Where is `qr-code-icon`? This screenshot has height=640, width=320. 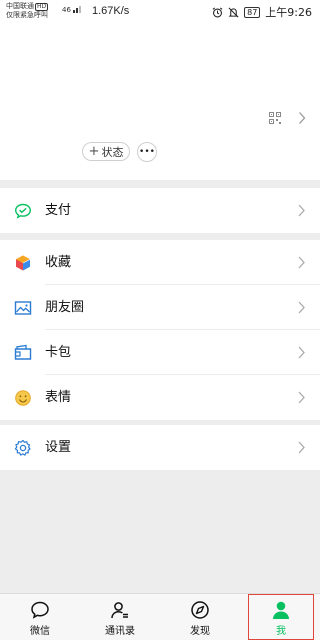 qr-code-icon is located at coordinates (275, 118).